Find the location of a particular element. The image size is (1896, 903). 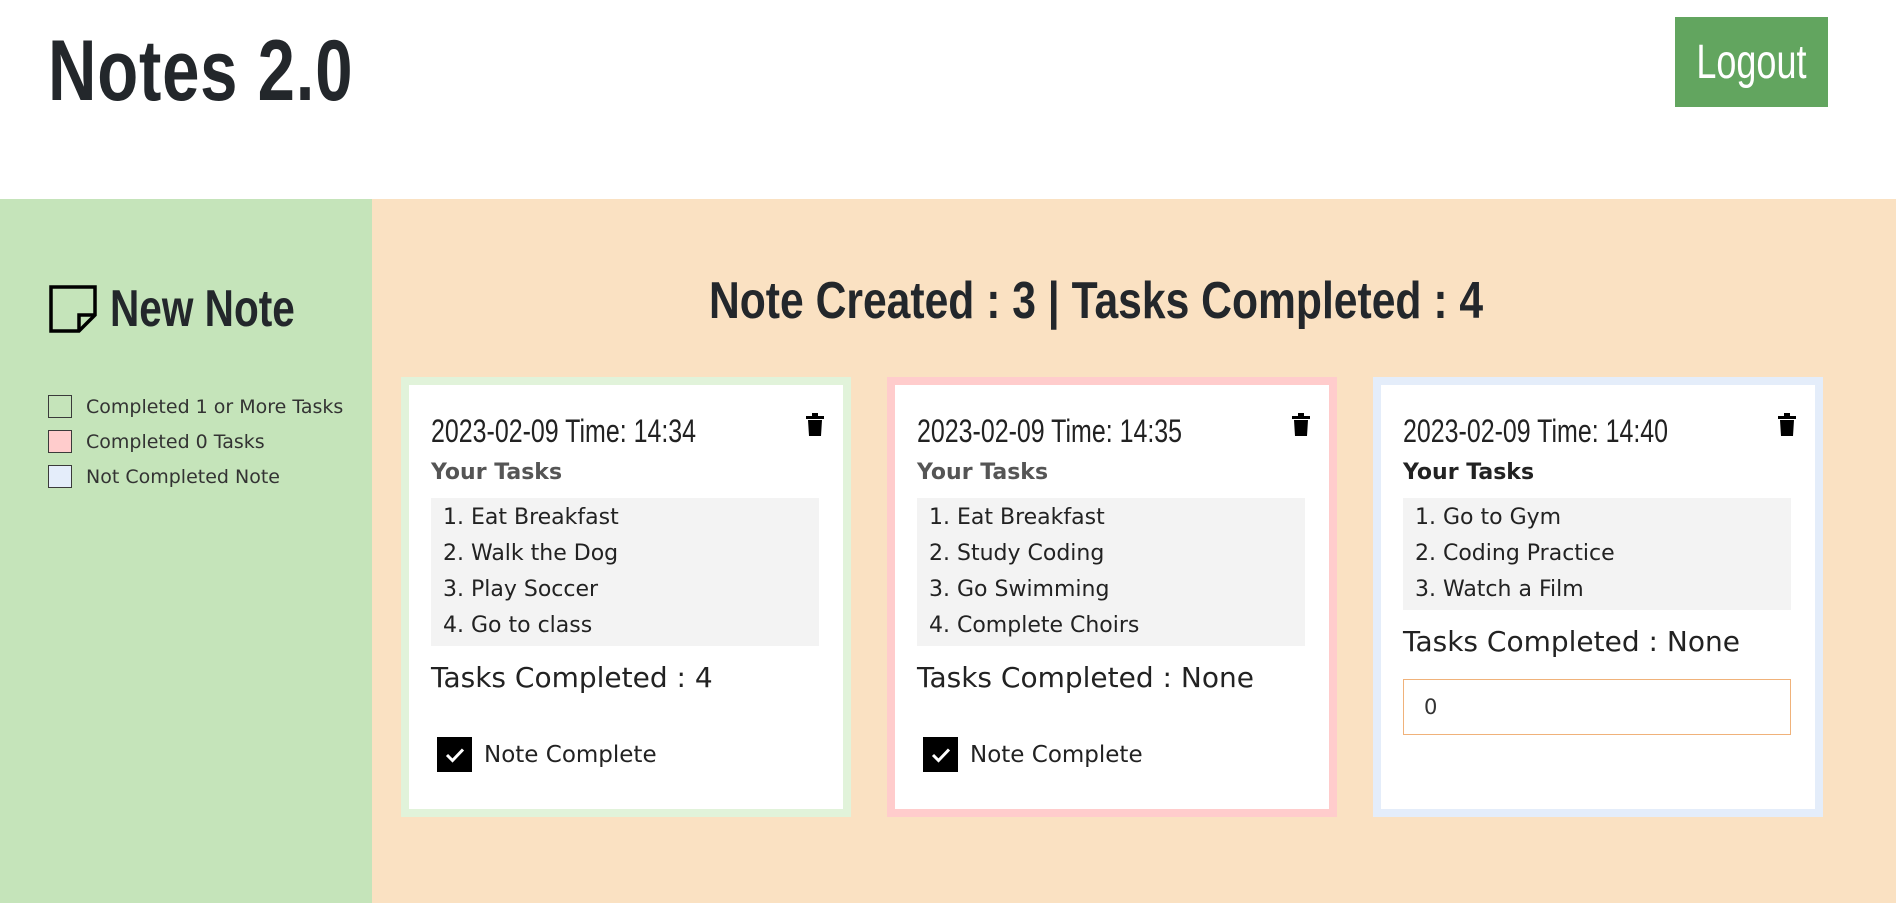

legend-swatch-green is located at coordinates (60, 406).